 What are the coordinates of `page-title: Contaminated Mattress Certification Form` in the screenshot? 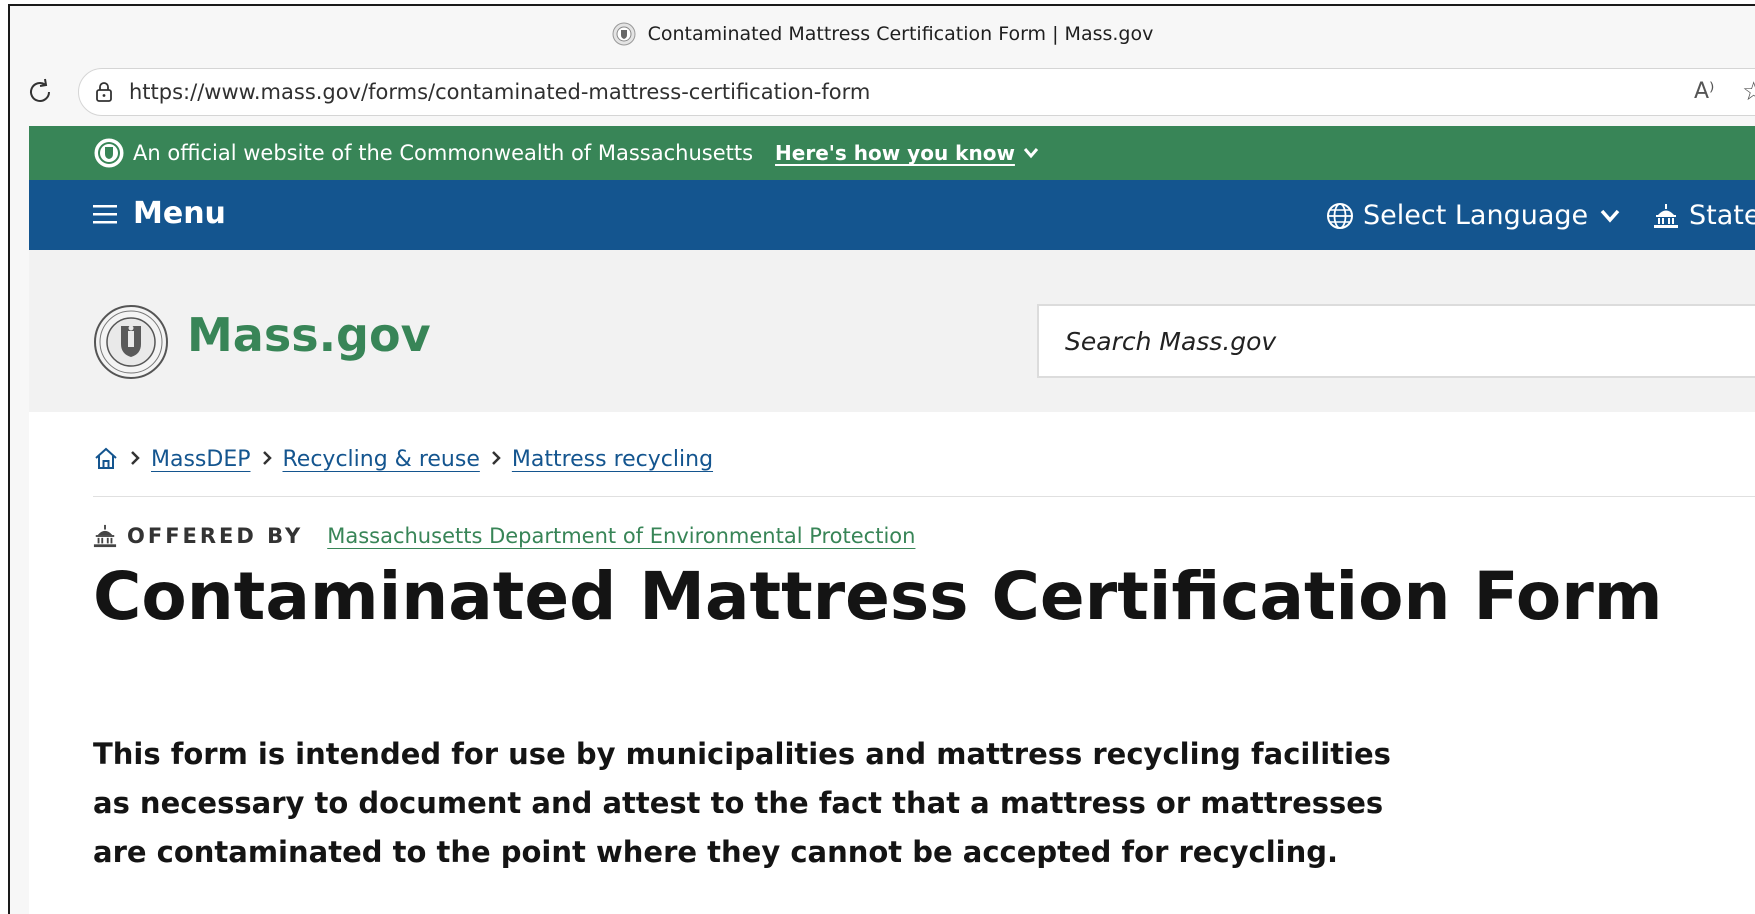 It's located at (878, 596).